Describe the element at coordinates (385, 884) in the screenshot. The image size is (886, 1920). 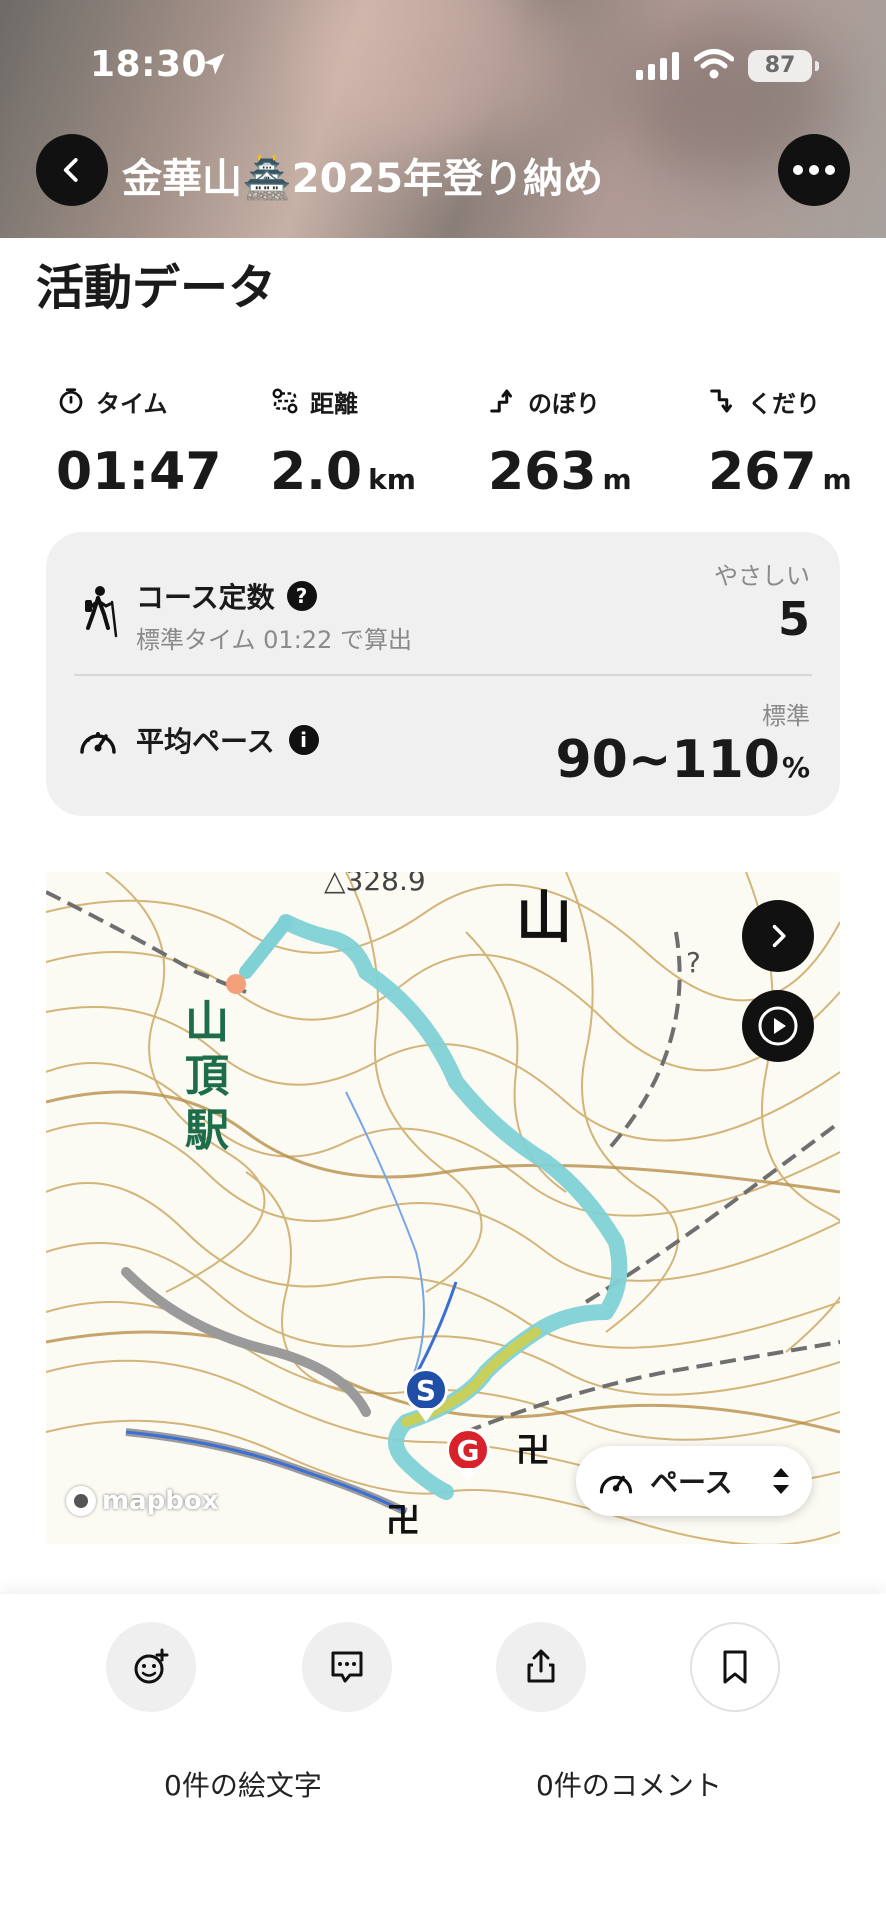
I see `peak-elevation: 328.9` at that location.